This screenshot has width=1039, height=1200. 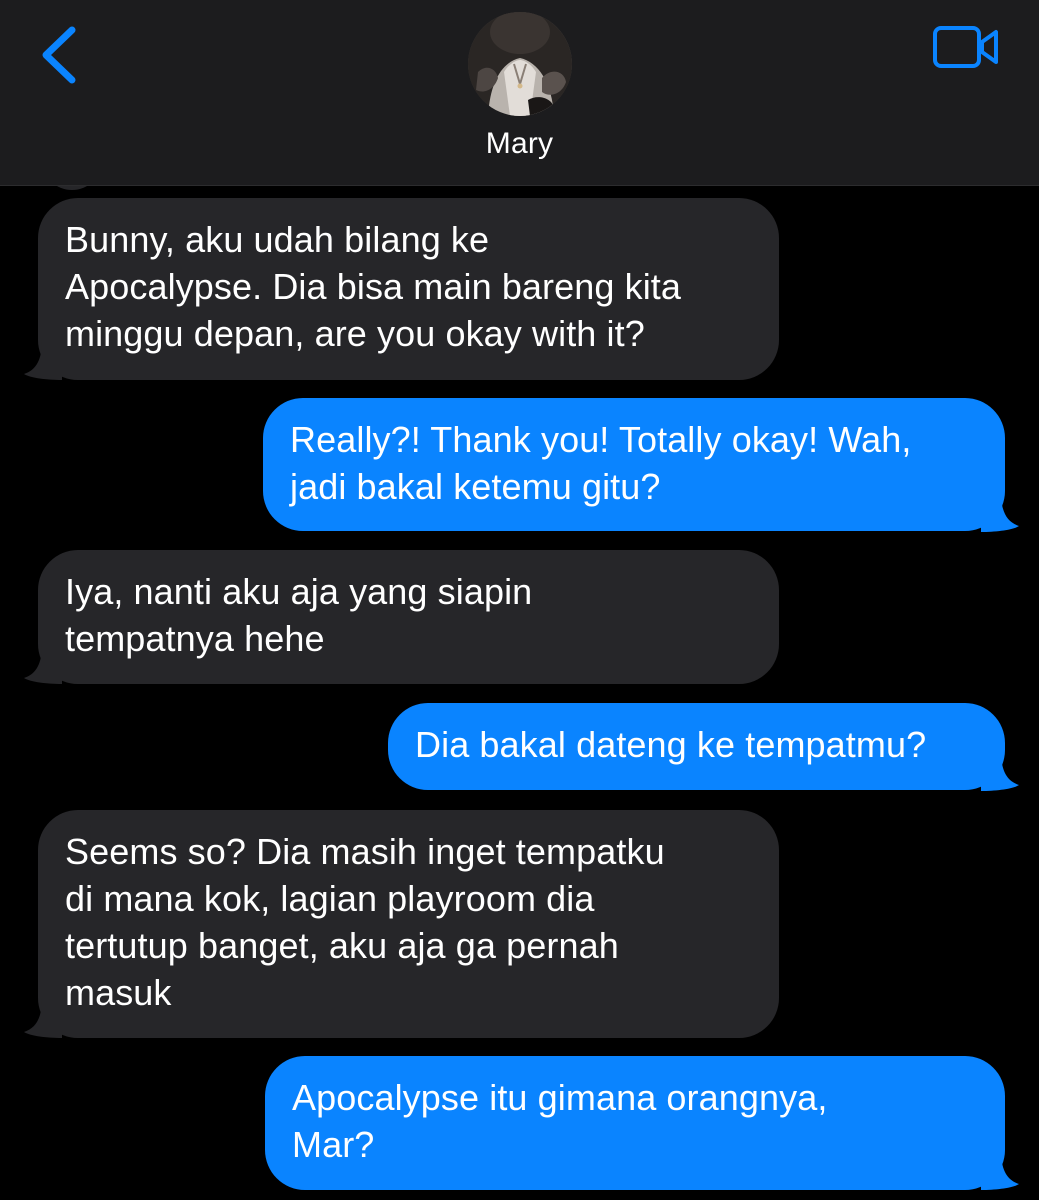 I want to click on message-line: jadi bakal ketemu gitu?, so click(x=475, y=486).